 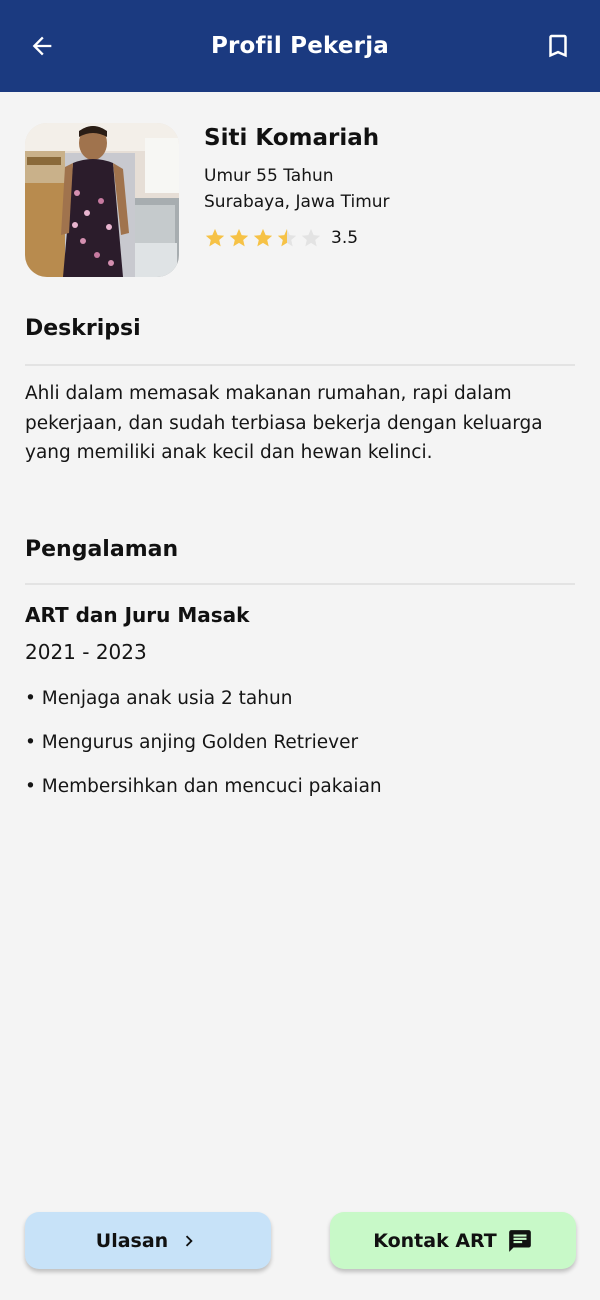 I want to click on description-heading: Deskripsi, so click(x=83, y=328).